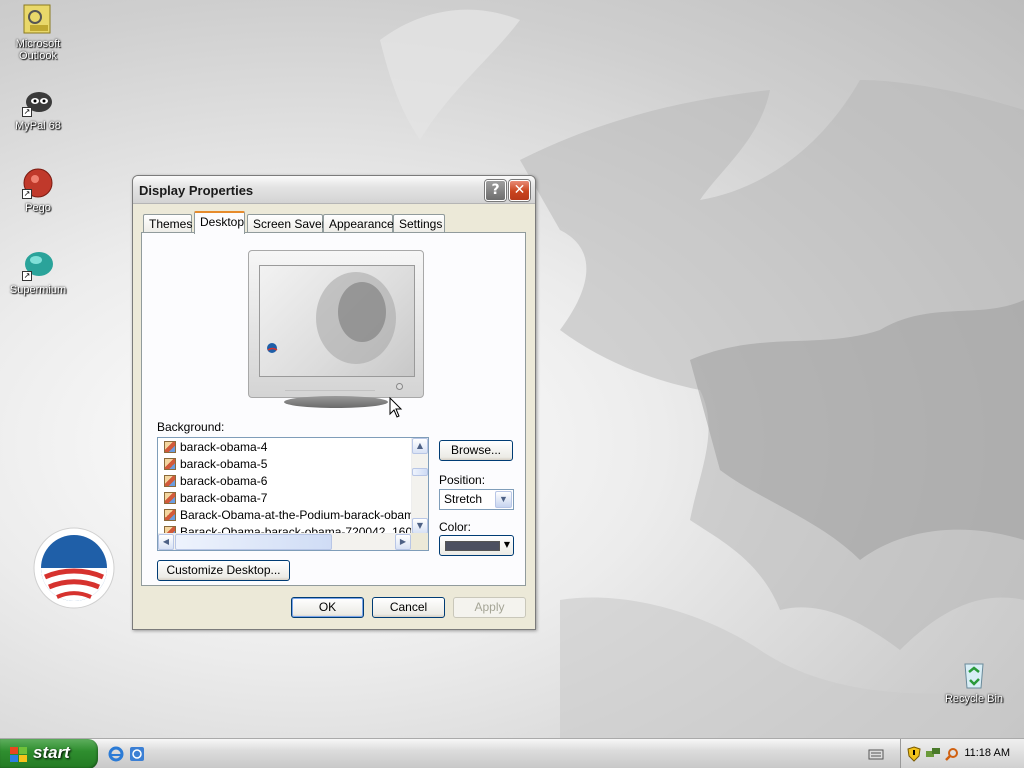 This screenshot has height=768, width=1024. I want to click on scroll-right-icon: ▶, so click(403, 542).